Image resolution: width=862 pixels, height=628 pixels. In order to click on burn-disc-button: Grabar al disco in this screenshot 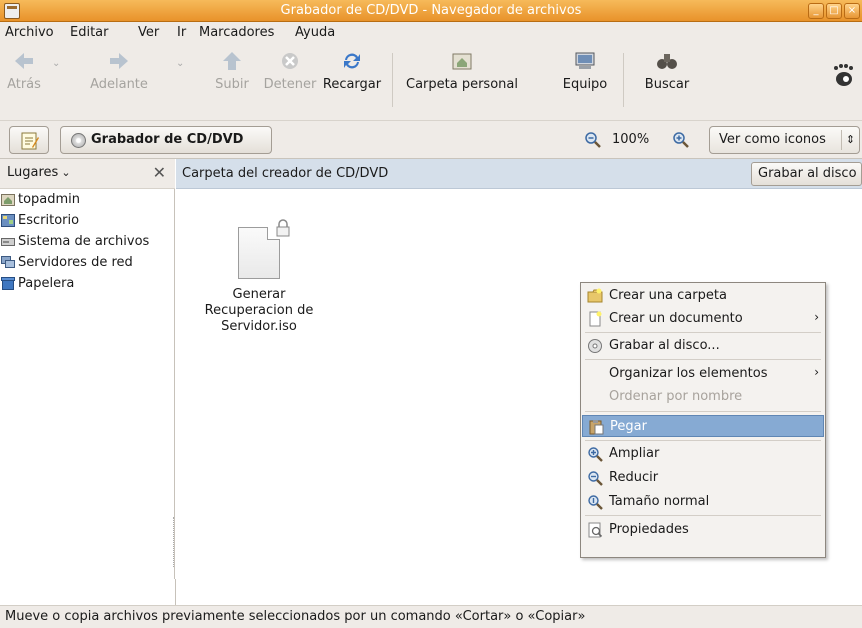, I will do `click(806, 174)`.